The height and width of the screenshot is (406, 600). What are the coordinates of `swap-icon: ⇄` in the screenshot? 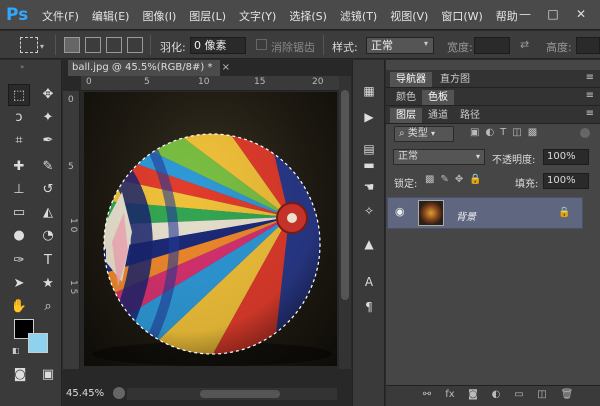 It's located at (524, 44).